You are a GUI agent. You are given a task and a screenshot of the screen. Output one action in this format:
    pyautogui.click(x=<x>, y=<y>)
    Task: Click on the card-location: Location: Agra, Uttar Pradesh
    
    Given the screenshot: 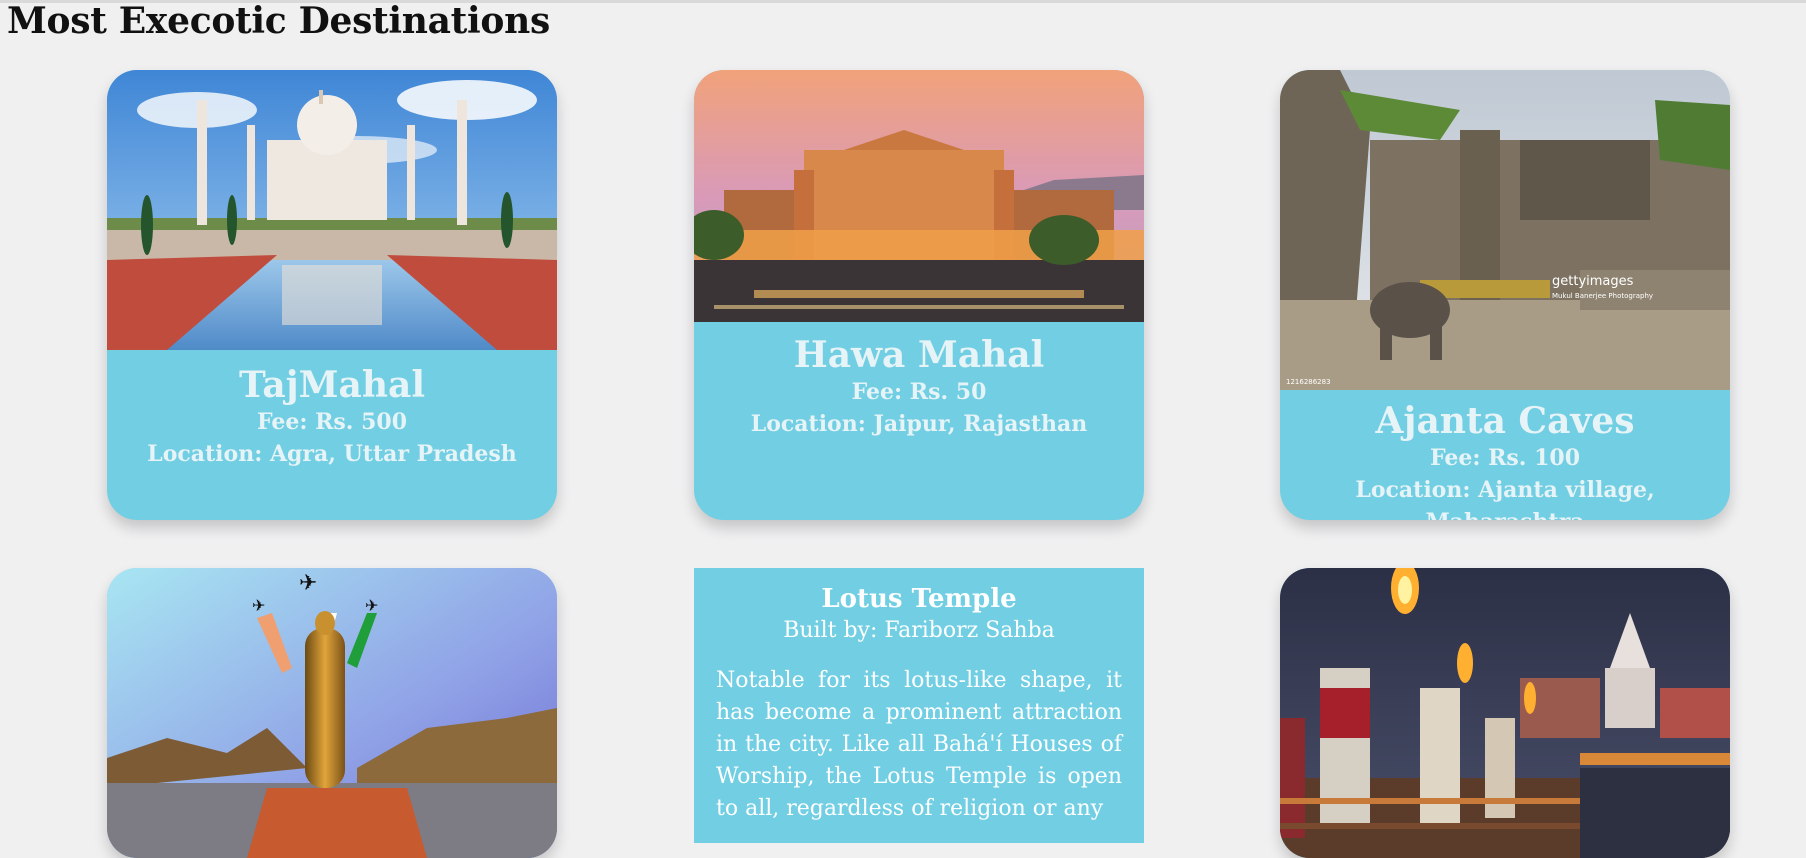 What is the action you would take?
    pyautogui.click(x=332, y=454)
    